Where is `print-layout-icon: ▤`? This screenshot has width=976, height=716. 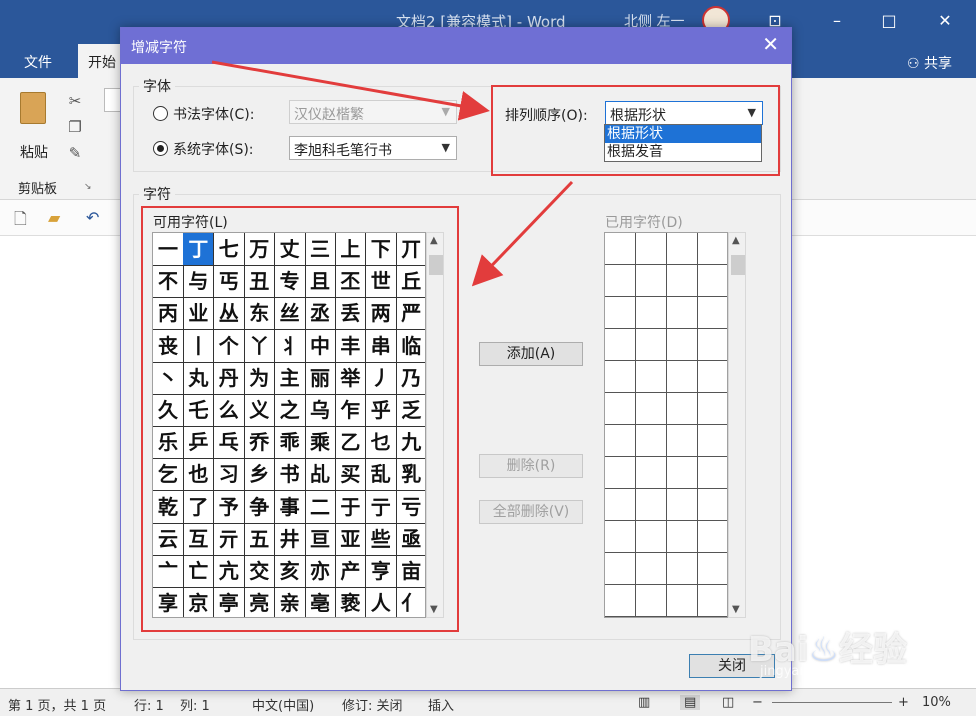 print-layout-icon: ▤ is located at coordinates (690, 702).